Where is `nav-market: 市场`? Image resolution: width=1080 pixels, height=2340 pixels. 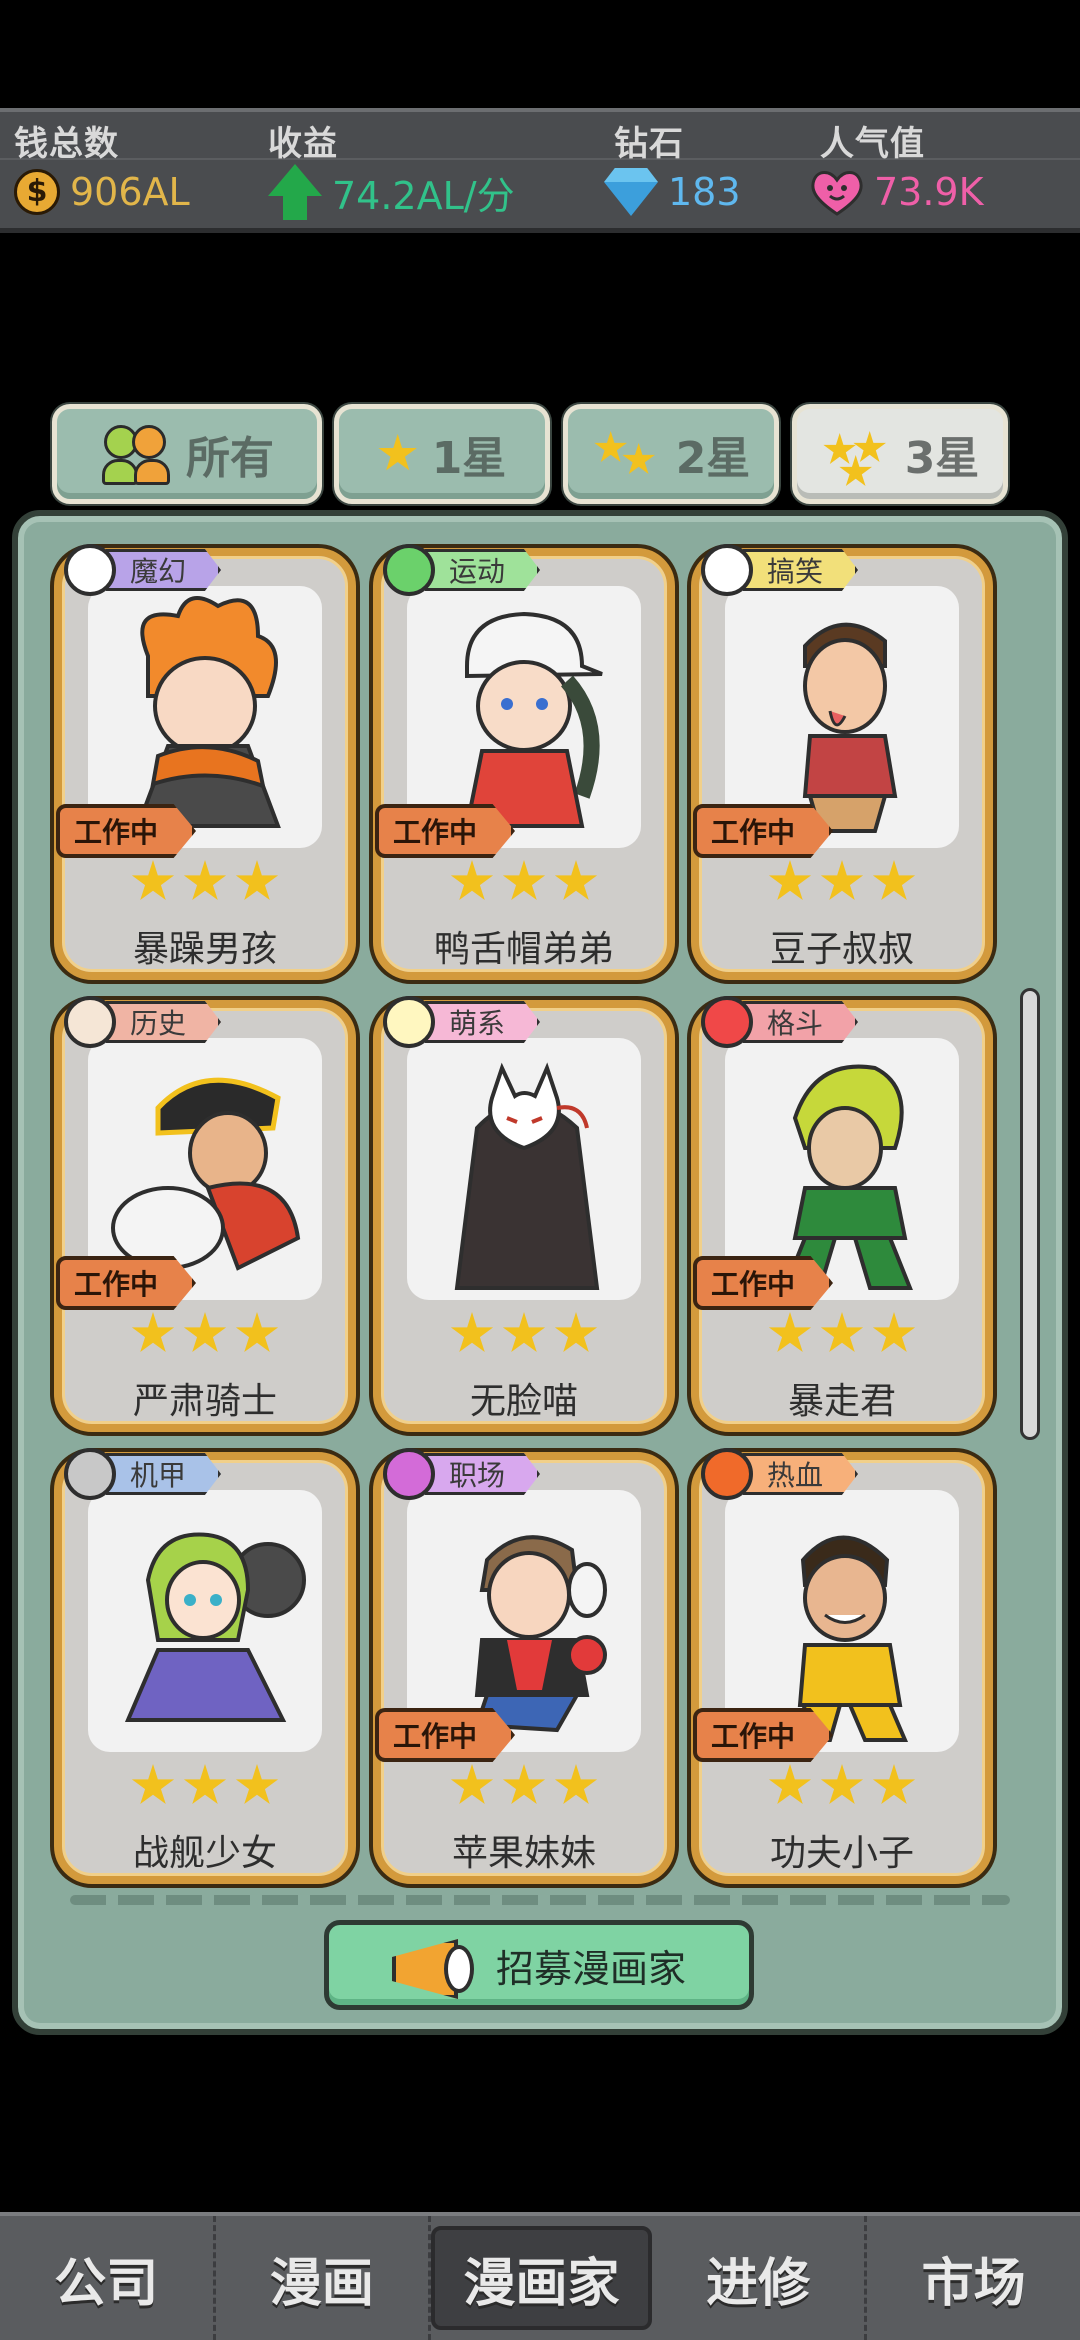 nav-market: 市场 is located at coordinates (973, 2278).